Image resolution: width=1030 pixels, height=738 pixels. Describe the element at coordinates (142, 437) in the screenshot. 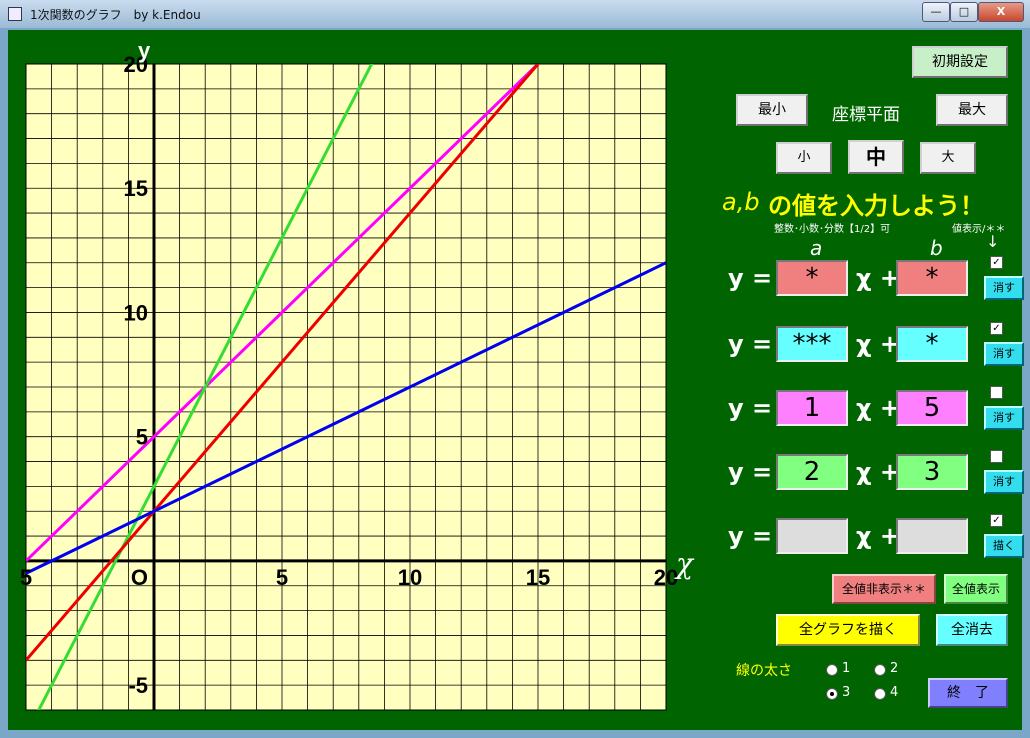

I see `y-tick-label: 5` at that location.